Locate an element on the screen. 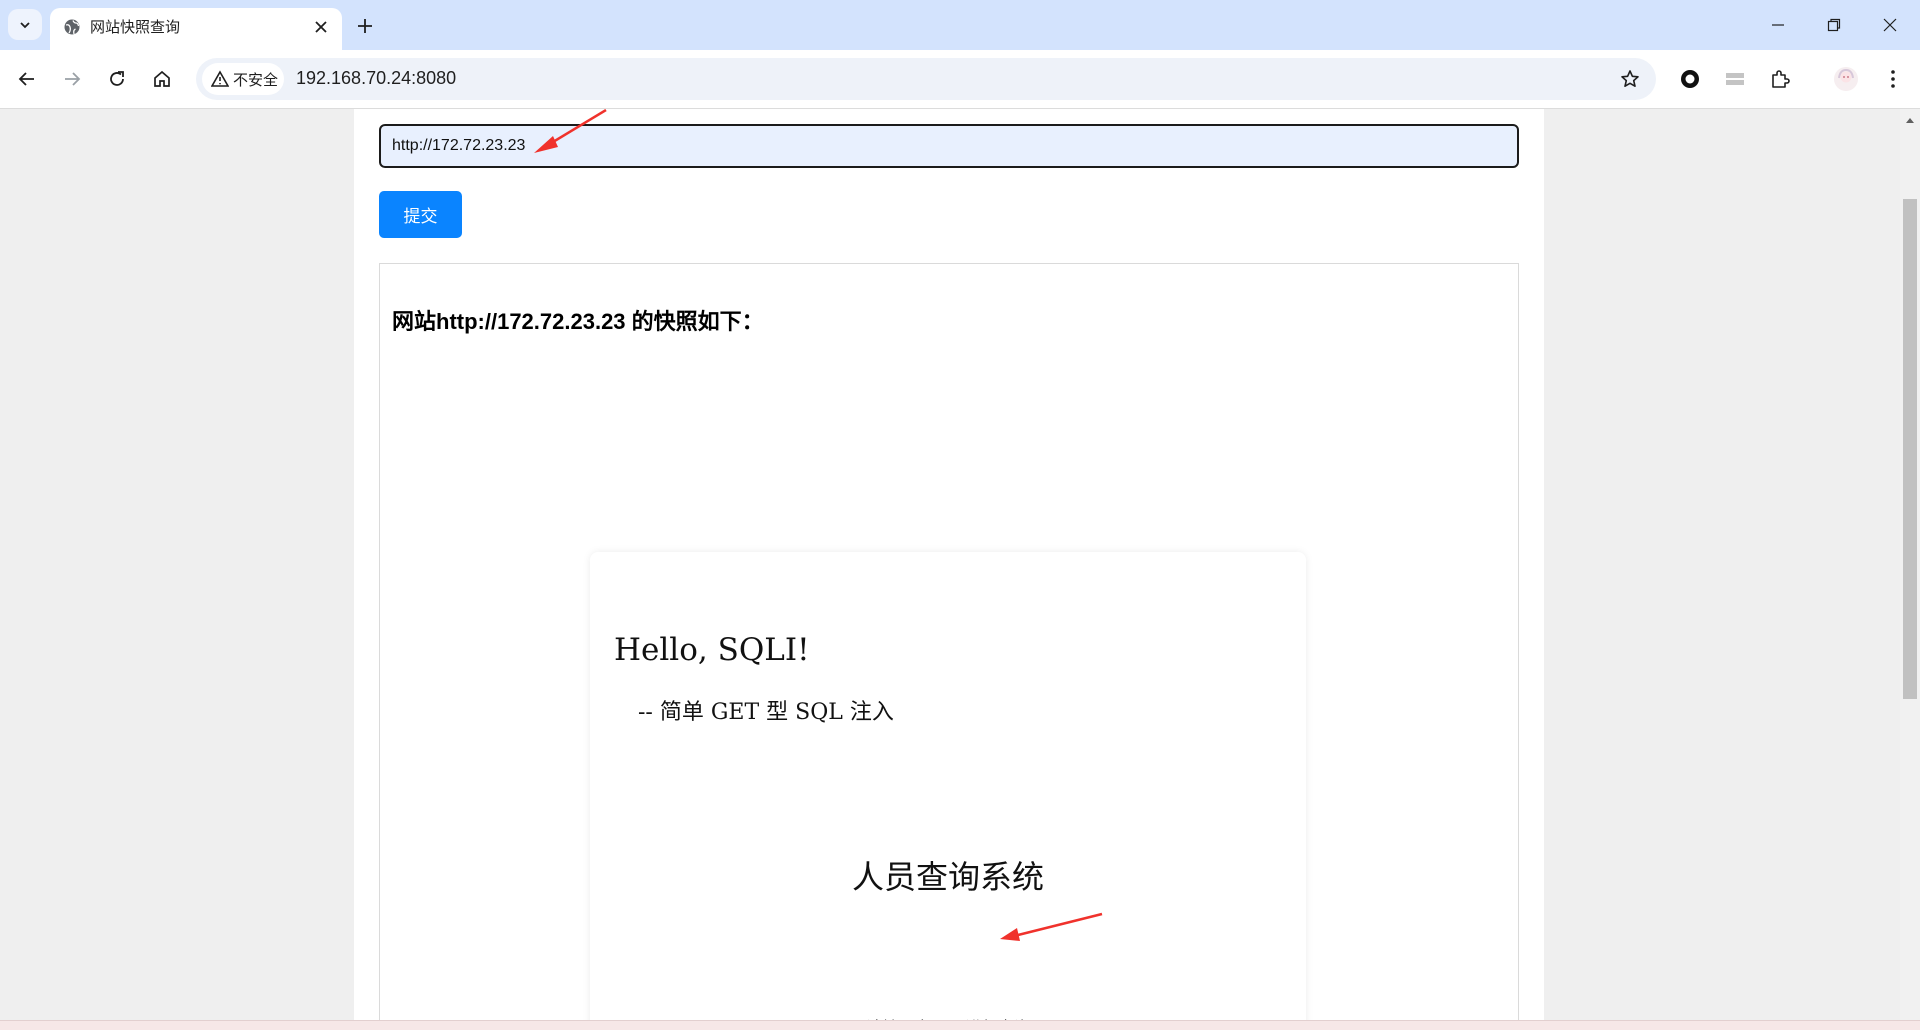  tab-close-button is located at coordinates (321, 27).